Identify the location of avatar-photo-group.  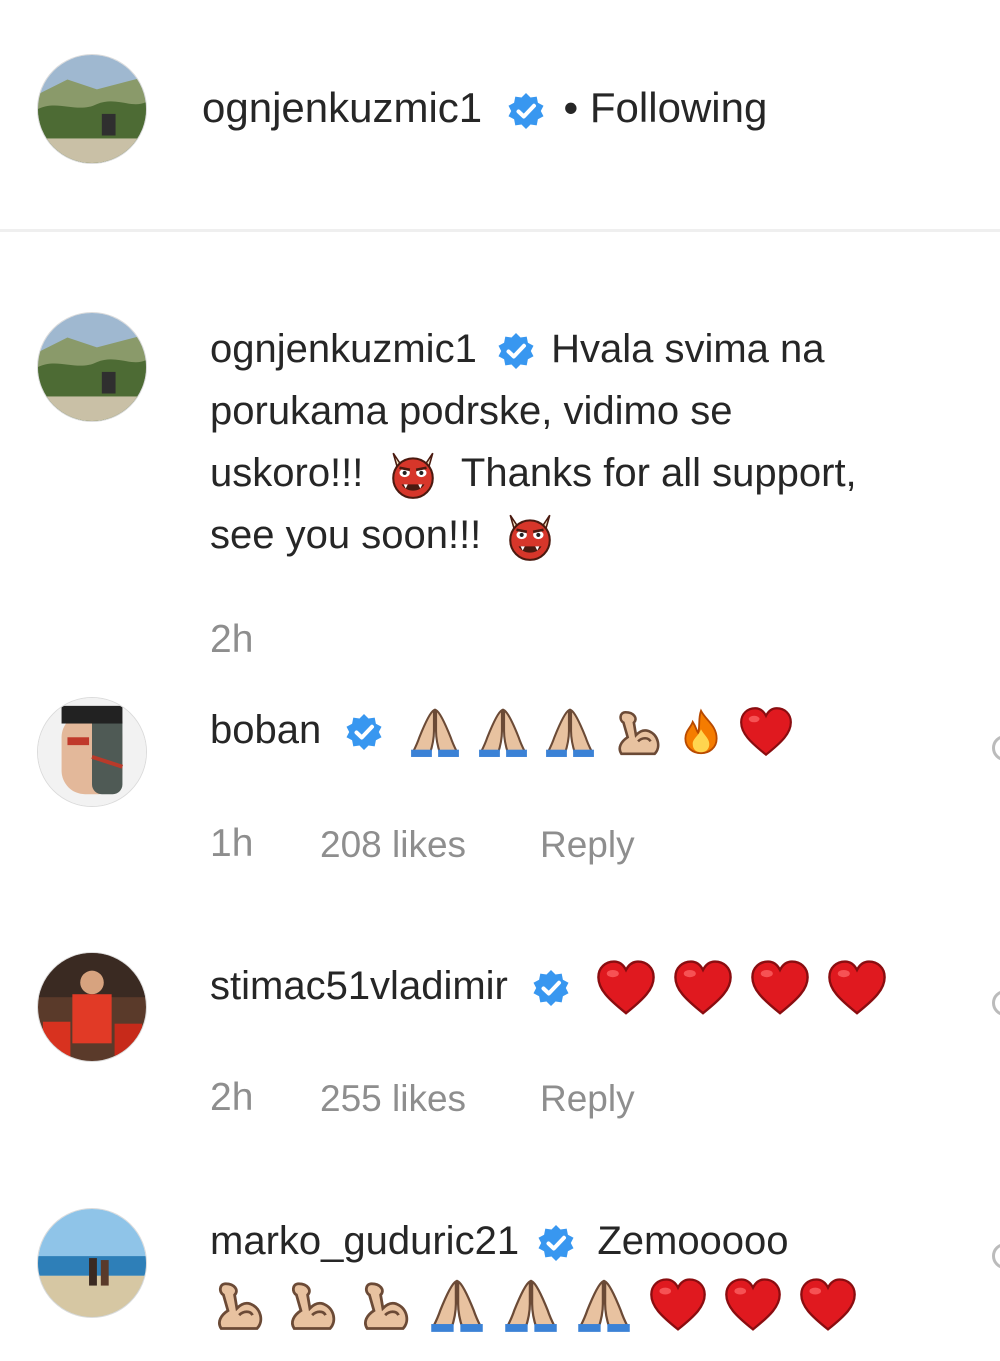
(92, 1007).